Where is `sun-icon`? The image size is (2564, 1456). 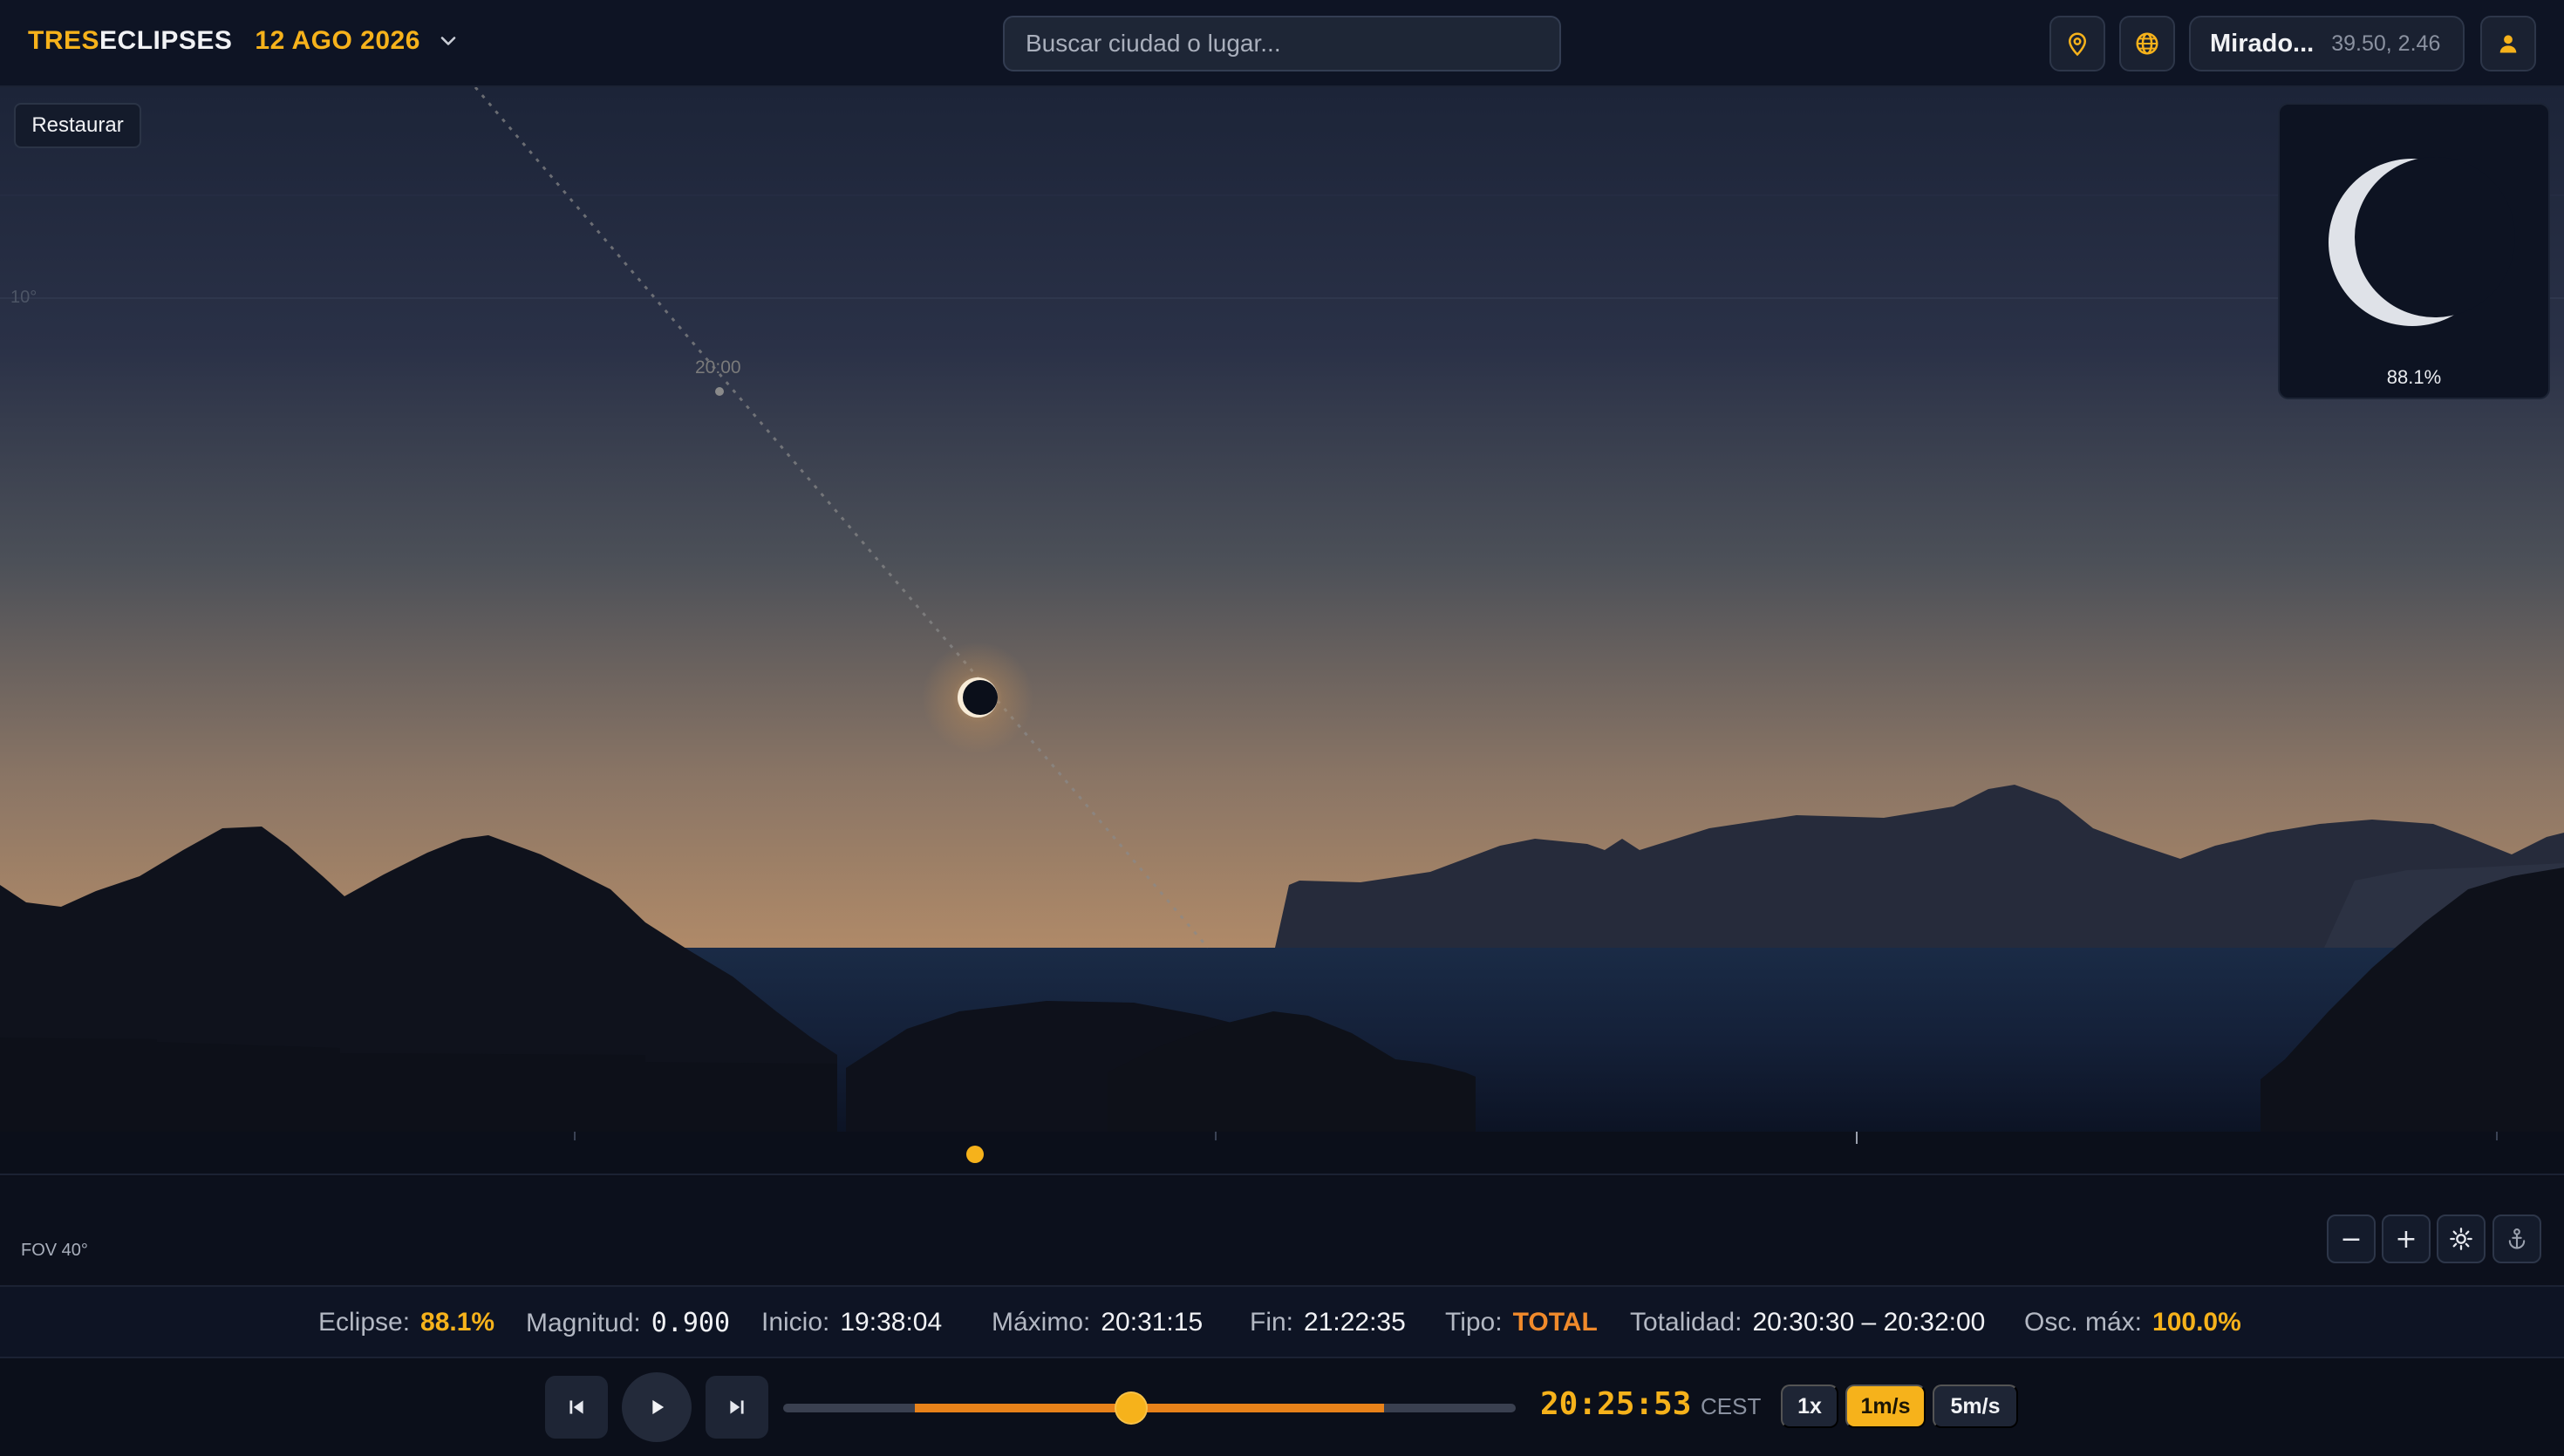 sun-icon is located at coordinates (2461, 1239).